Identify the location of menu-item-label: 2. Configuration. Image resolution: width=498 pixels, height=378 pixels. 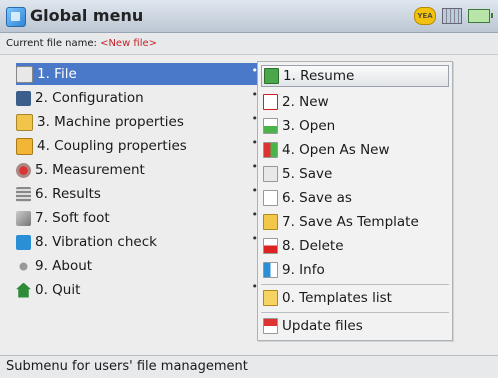
(89, 98).